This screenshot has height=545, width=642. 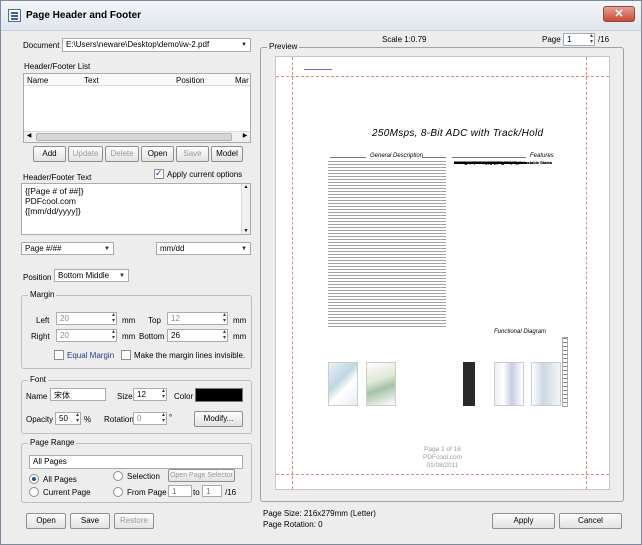 What do you see at coordinates (14, 15) in the screenshot?
I see `app-icon` at bounding box center [14, 15].